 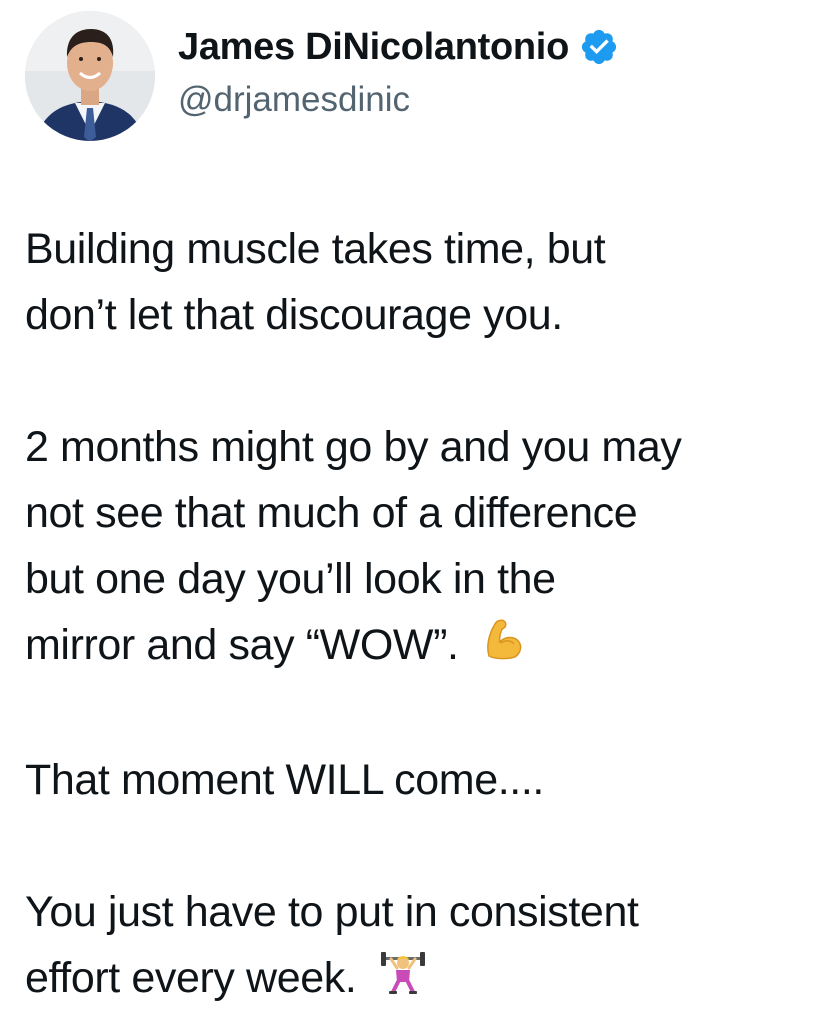 What do you see at coordinates (294, 315) in the screenshot?
I see `tweet-line: don’t let that discourage you.` at bounding box center [294, 315].